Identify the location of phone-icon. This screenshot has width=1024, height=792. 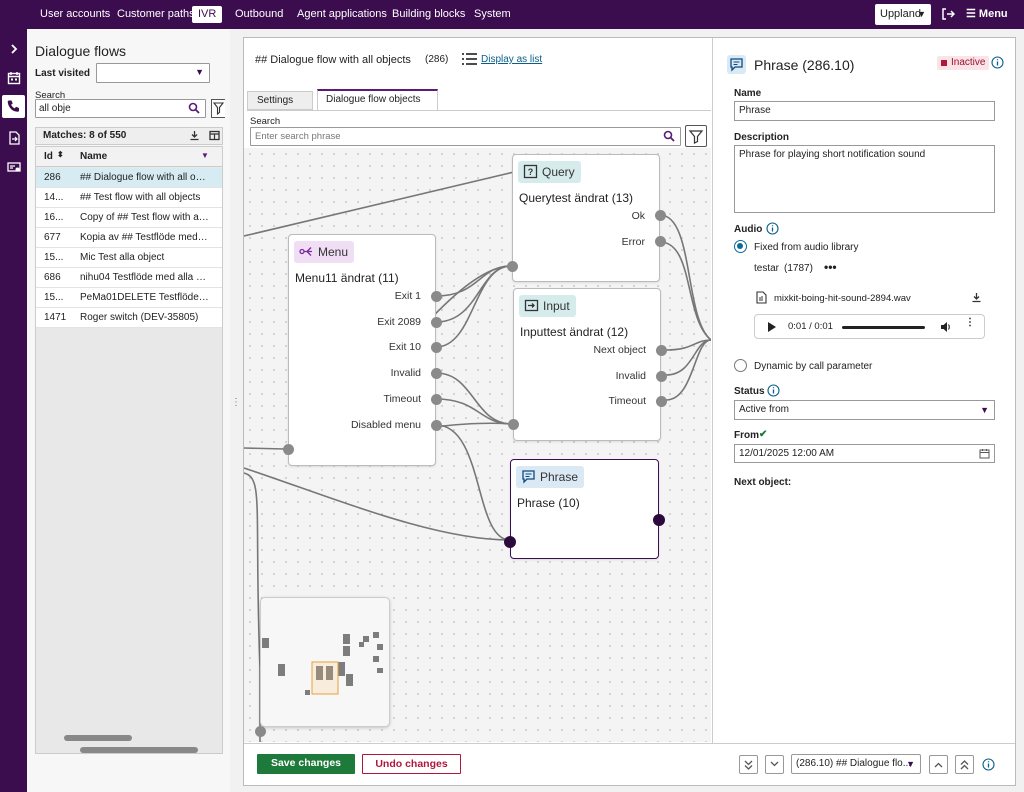
(13, 106).